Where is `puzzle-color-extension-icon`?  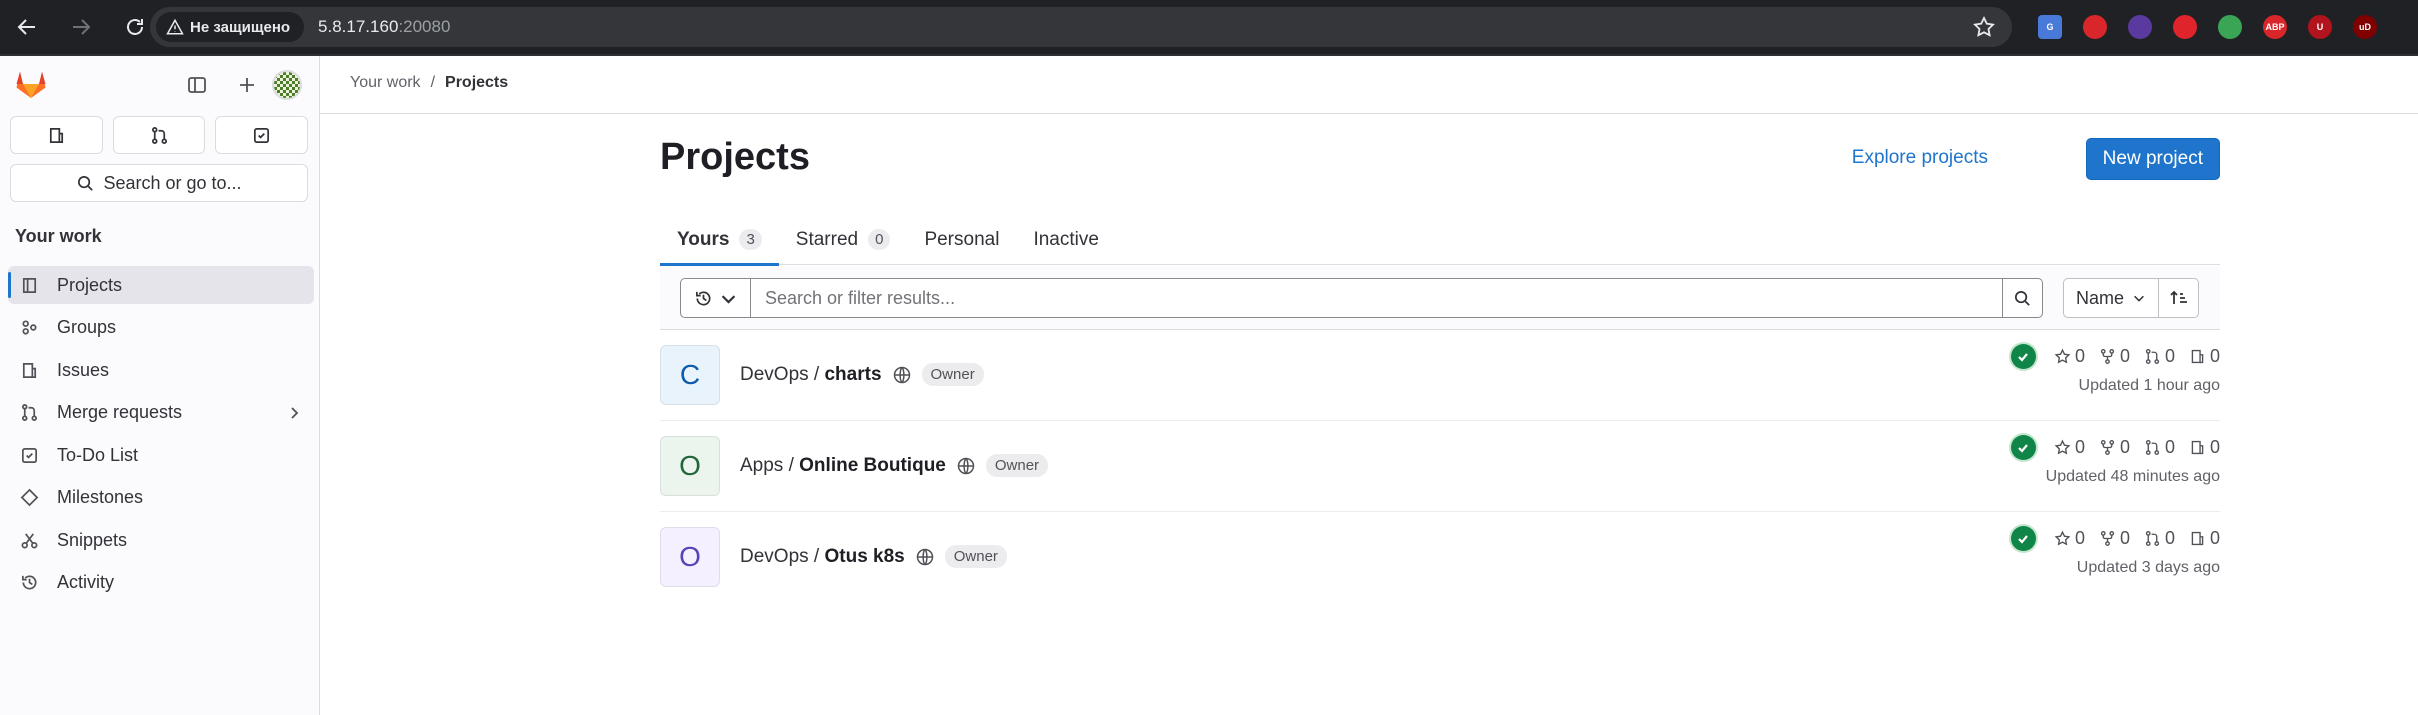
puzzle-color-extension-icon is located at coordinates (2230, 27).